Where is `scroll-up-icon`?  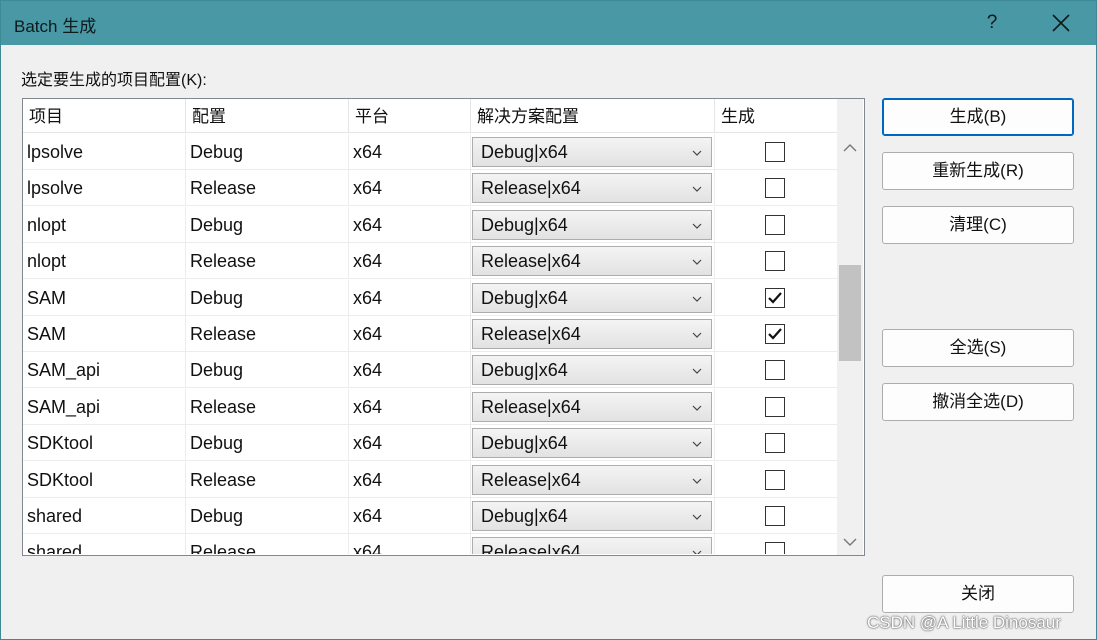 scroll-up-icon is located at coordinates (850, 148).